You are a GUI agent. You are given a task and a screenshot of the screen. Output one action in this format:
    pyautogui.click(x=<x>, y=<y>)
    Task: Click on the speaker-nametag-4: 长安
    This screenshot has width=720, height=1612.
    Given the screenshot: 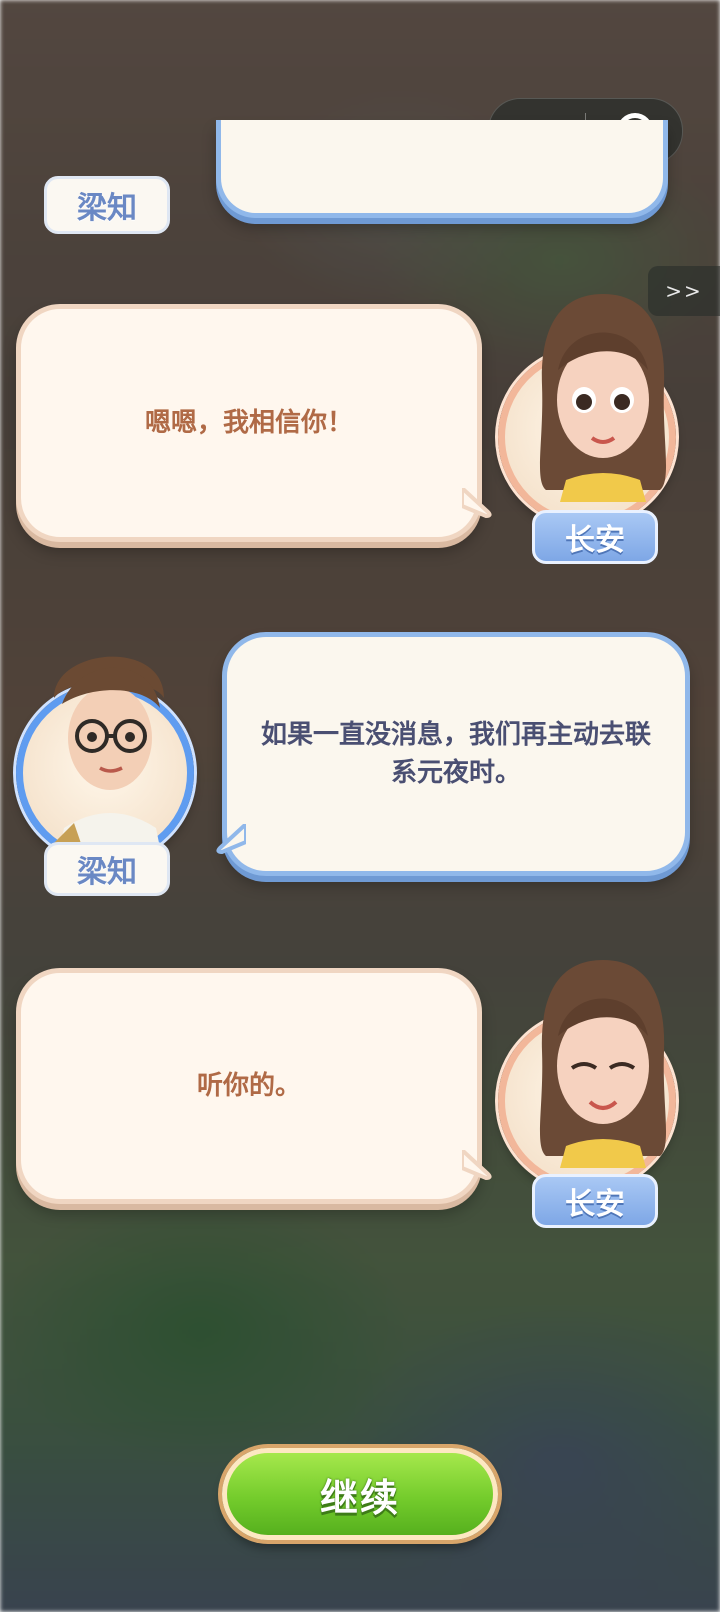 What is the action you would take?
    pyautogui.click(x=595, y=1201)
    